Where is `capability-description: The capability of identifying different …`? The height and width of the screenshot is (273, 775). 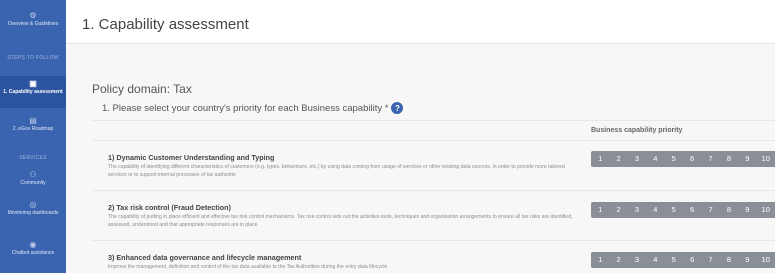 capability-description: The capability of identifying different … is located at coordinates (336, 171).